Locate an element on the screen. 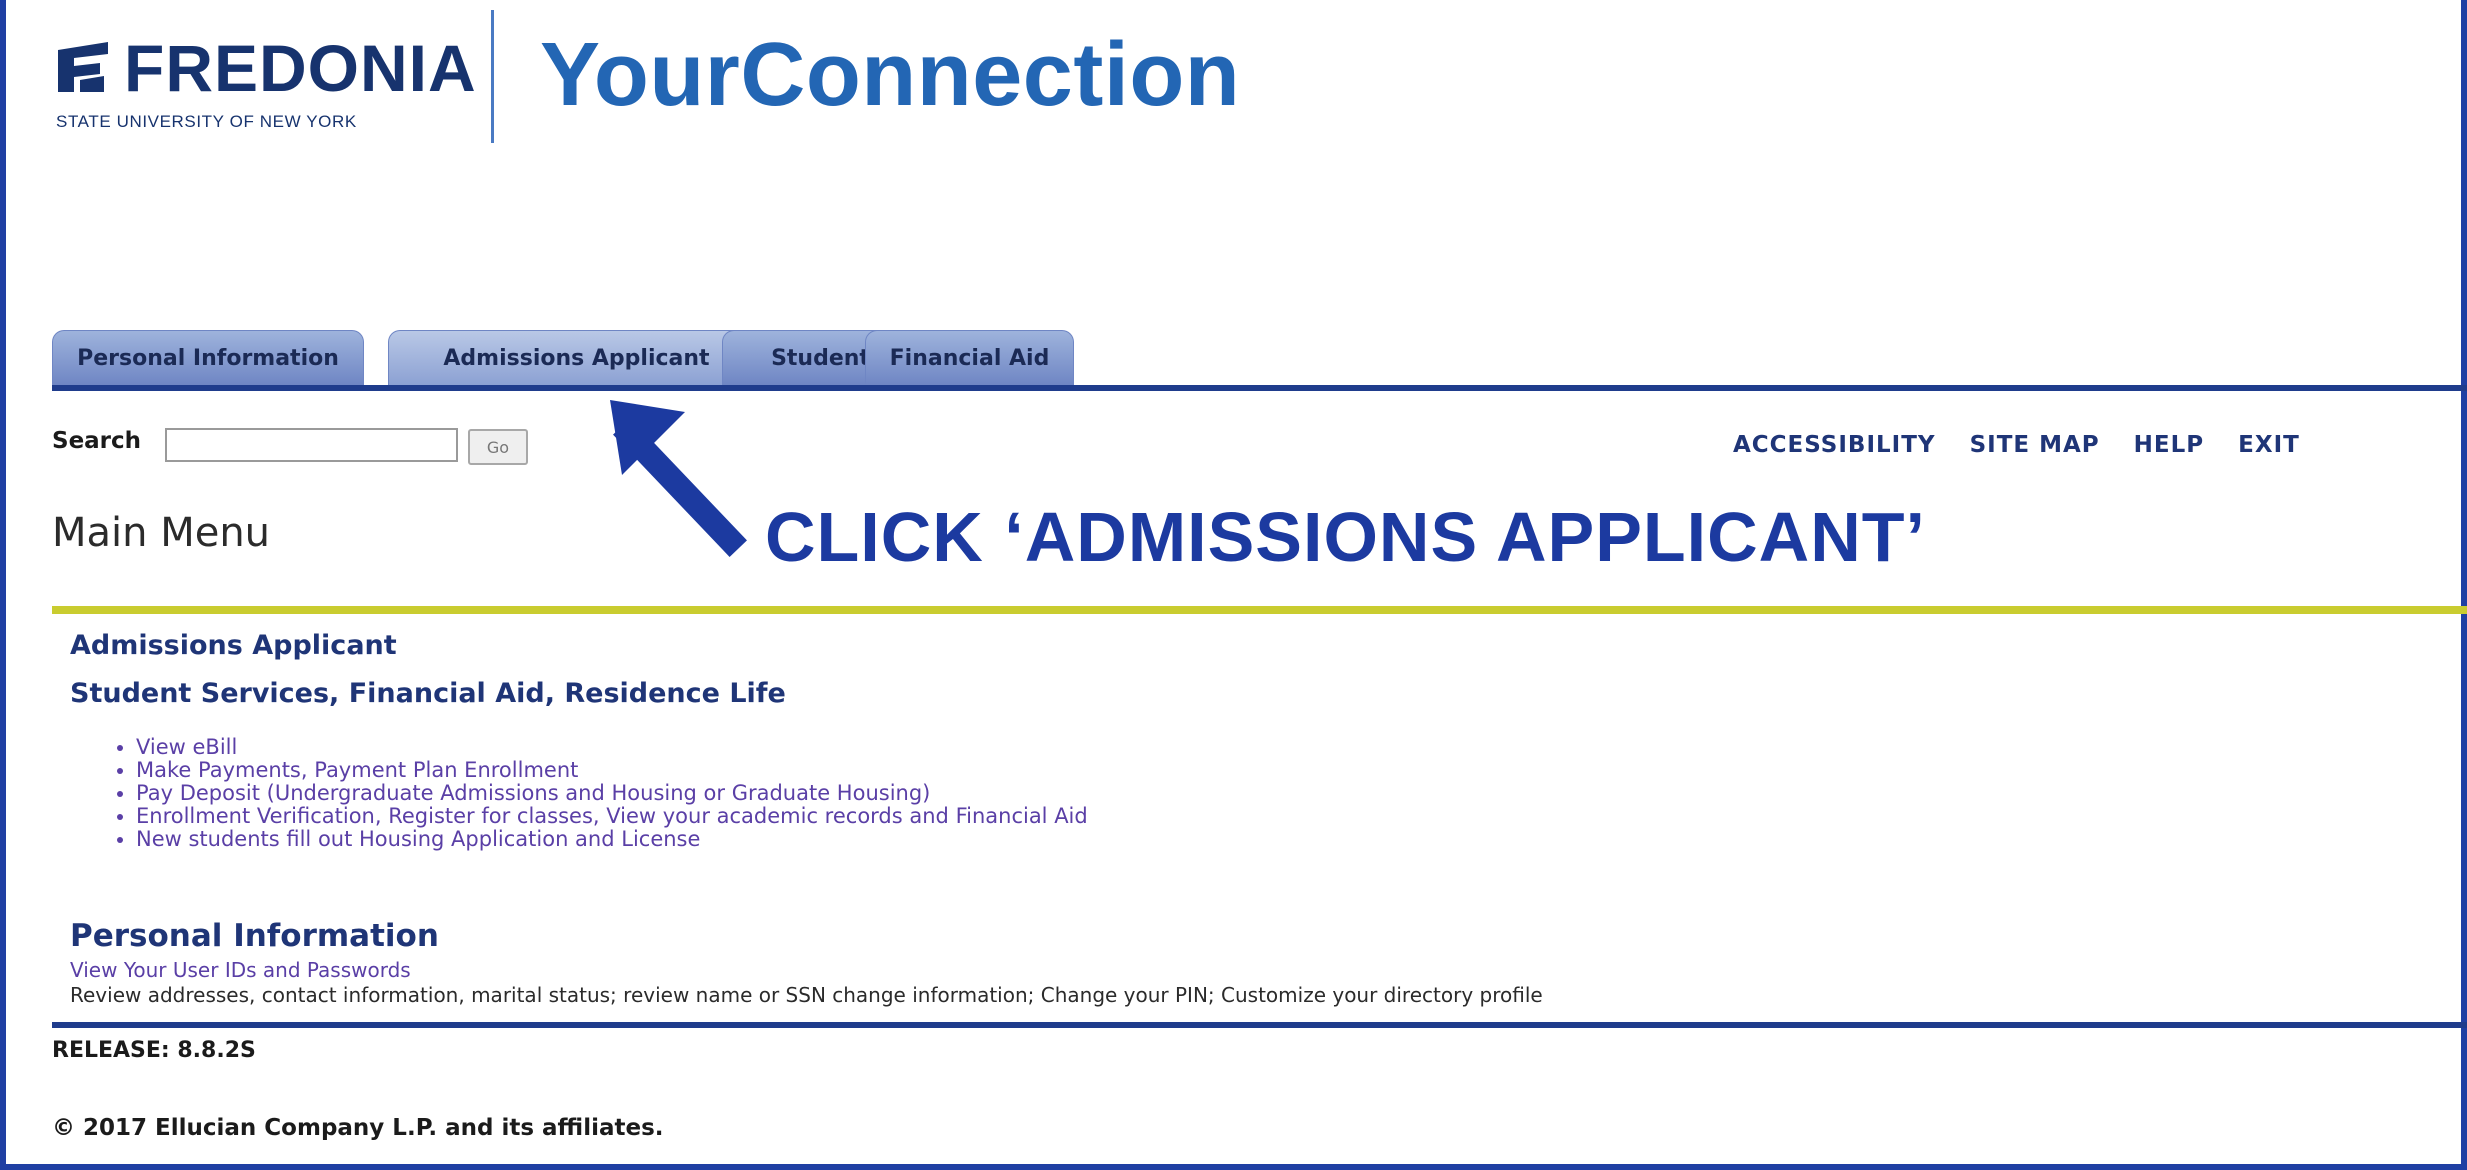 This screenshot has width=2467, height=1170. admissions-applicant-link: Admissions Applicant is located at coordinates (233, 645).